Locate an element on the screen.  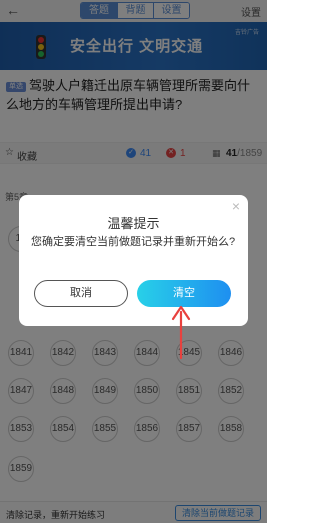
dialog-title: 温馨提示 is located at coordinates (133, 223).